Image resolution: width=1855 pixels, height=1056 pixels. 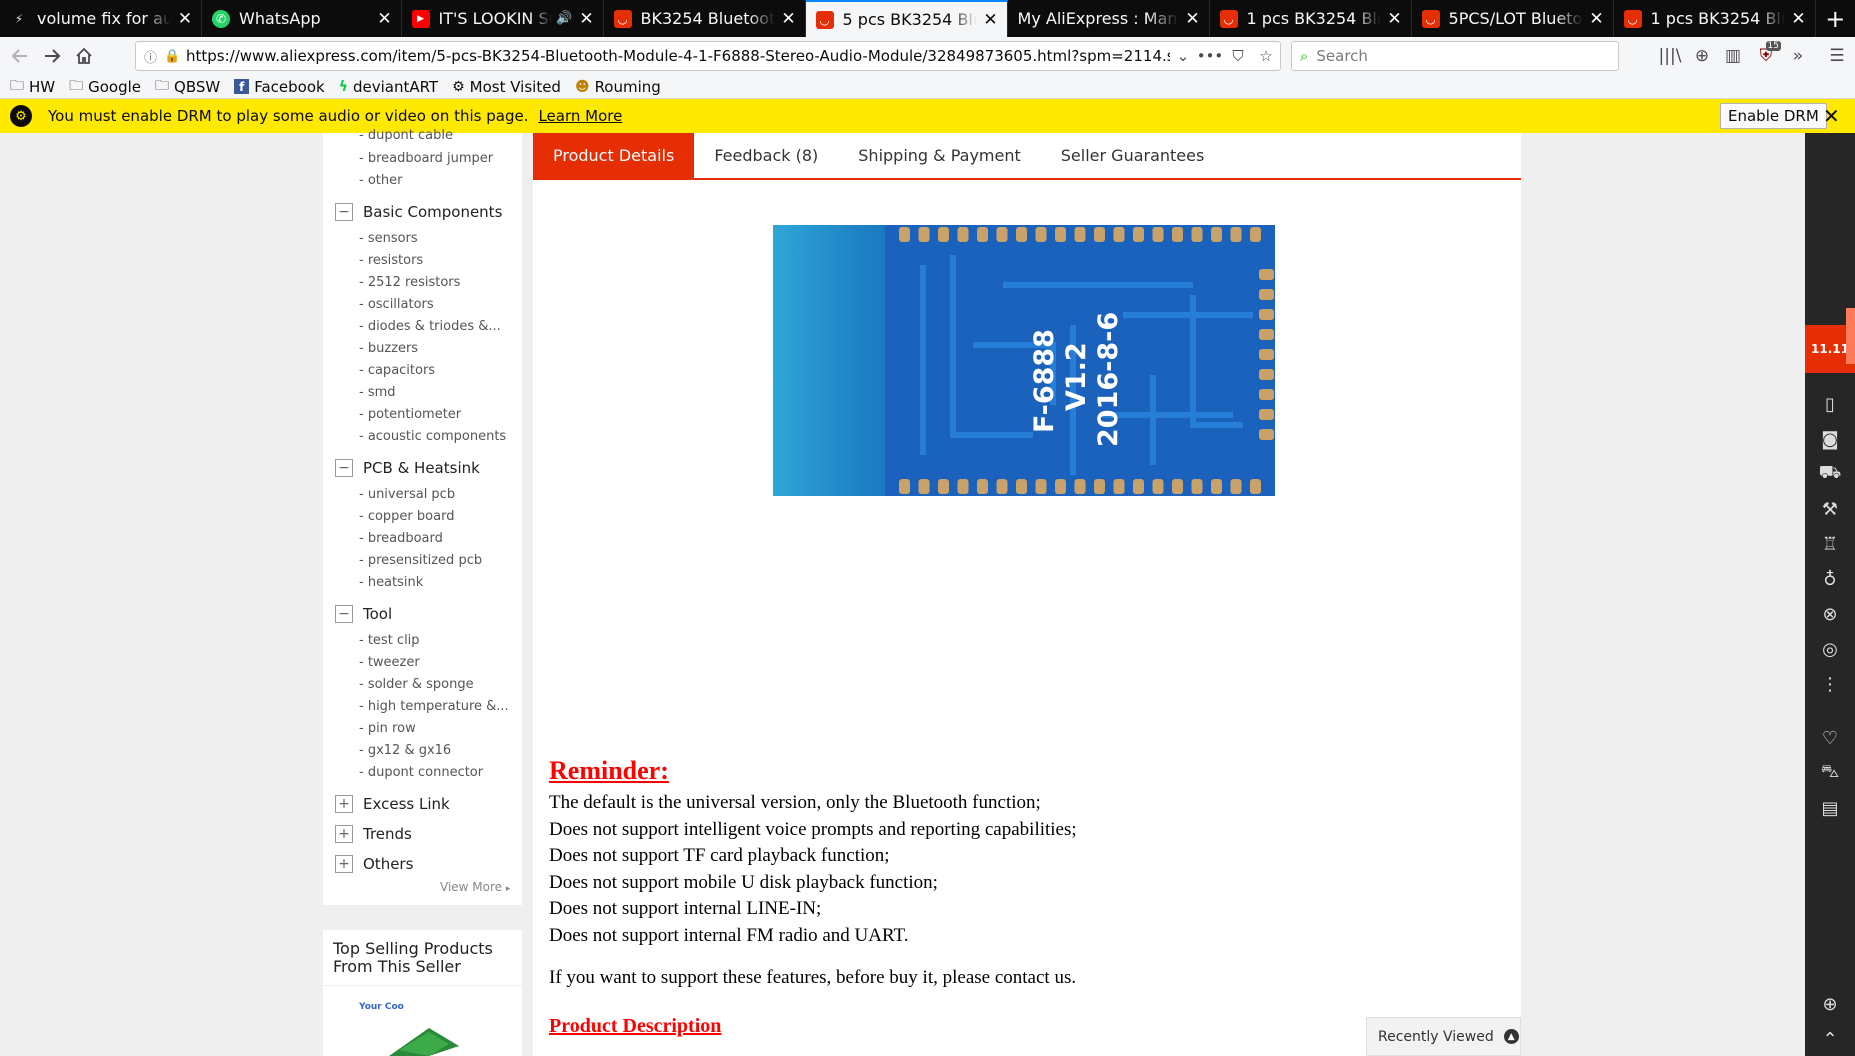 I want to click on category-link: - test clip, so click(x=389, y=640).